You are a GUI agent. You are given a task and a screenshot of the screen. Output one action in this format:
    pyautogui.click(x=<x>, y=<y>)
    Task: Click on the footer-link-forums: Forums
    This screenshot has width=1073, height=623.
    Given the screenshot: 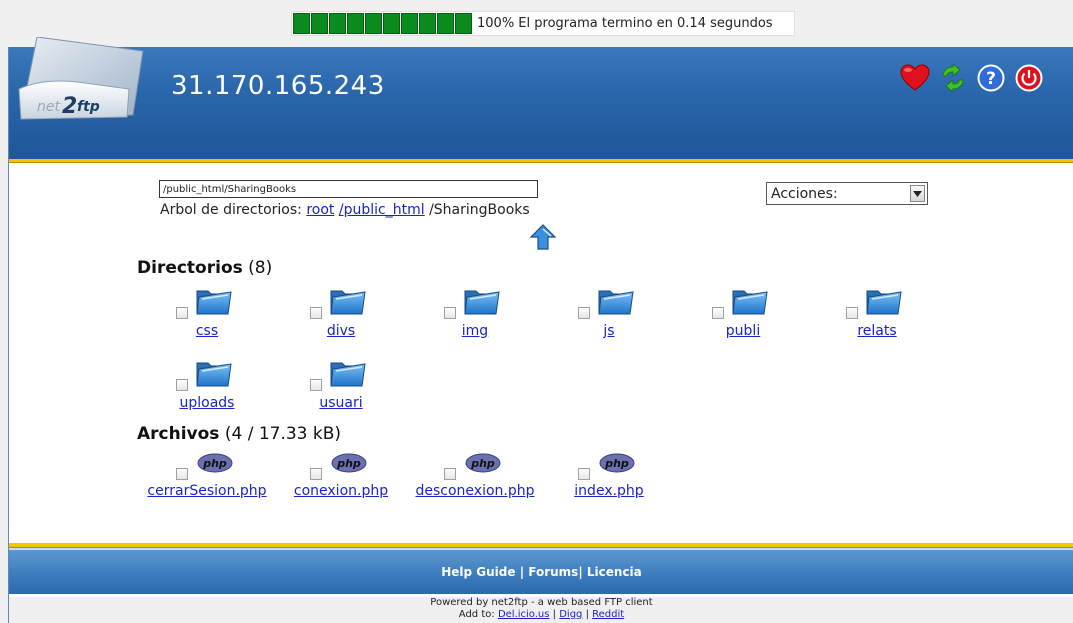 What is the action you would take?
    pyautogui.click(x=553, y=572)
    